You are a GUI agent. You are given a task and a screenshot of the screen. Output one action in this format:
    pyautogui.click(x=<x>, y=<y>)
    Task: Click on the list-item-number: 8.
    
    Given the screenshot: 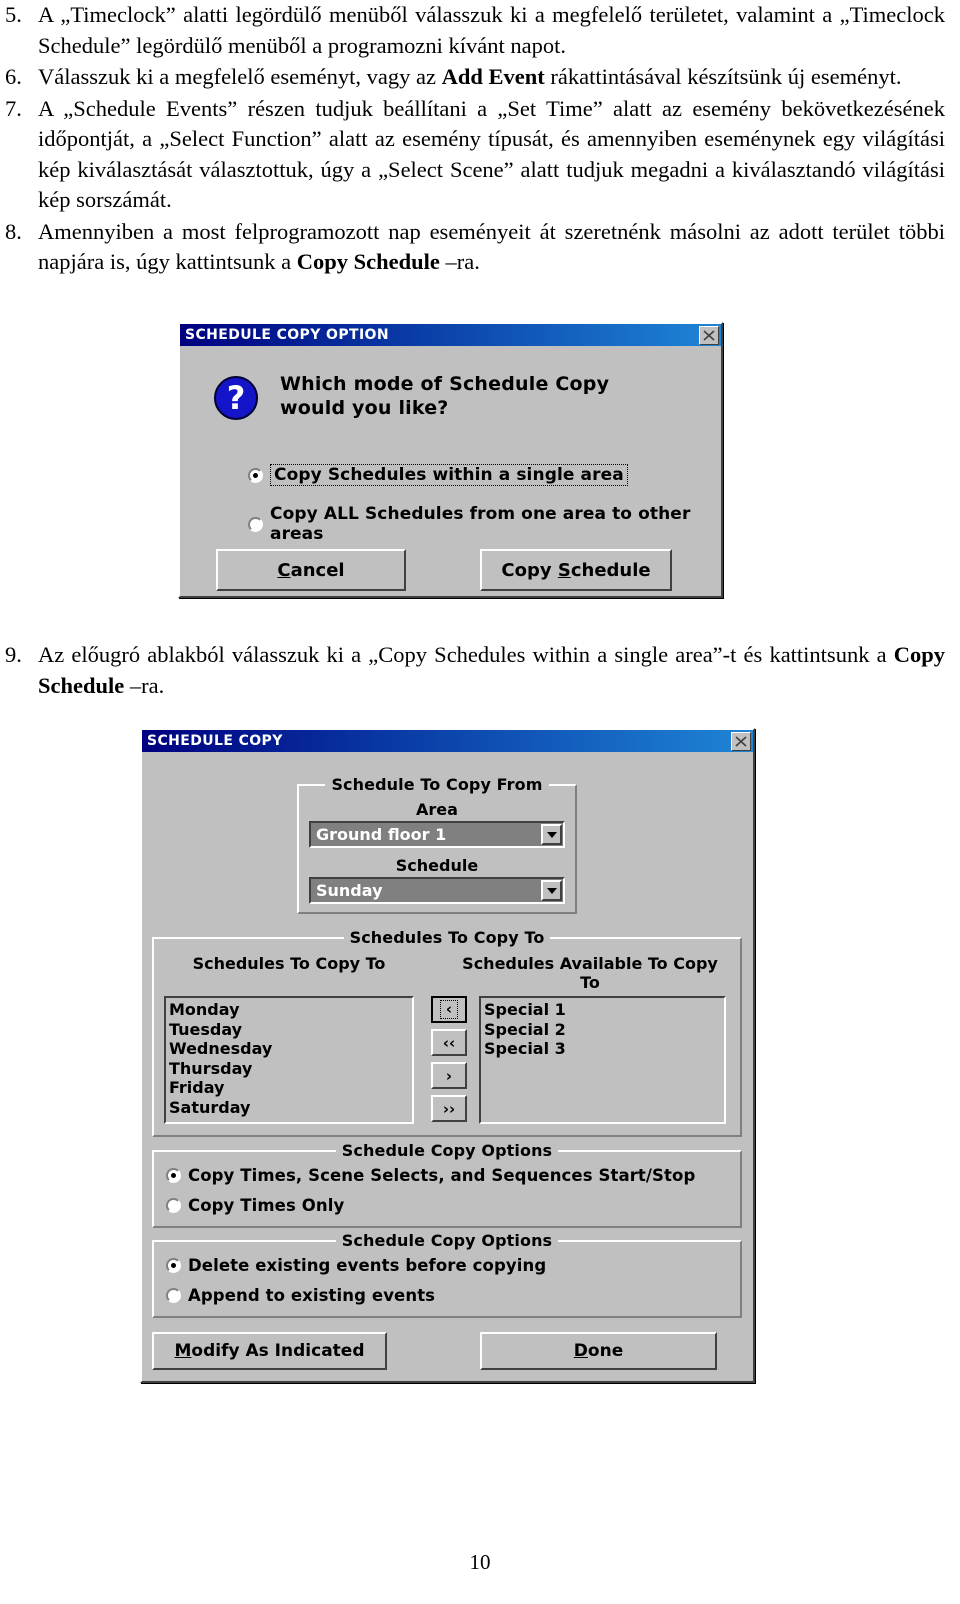 What is the action you would take?
    pyautogui.click(x=13, y=231)
    